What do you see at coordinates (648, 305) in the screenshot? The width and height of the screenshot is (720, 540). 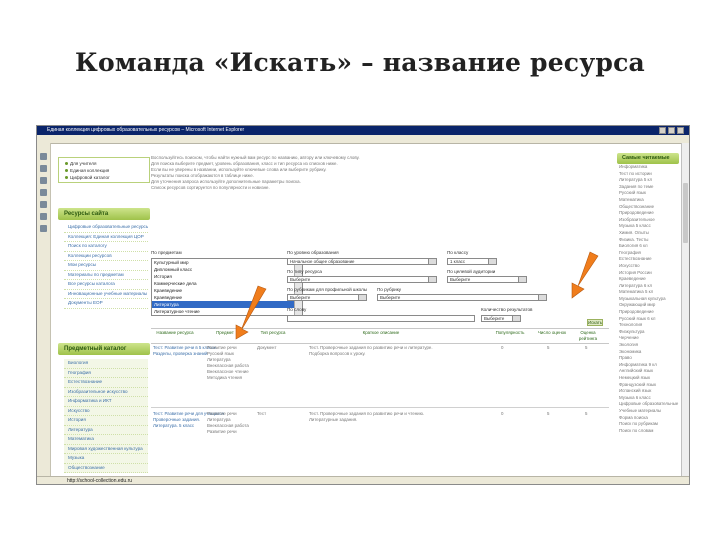 I see `popular-item: Окружающий мир` at bounding box center [648, 305].